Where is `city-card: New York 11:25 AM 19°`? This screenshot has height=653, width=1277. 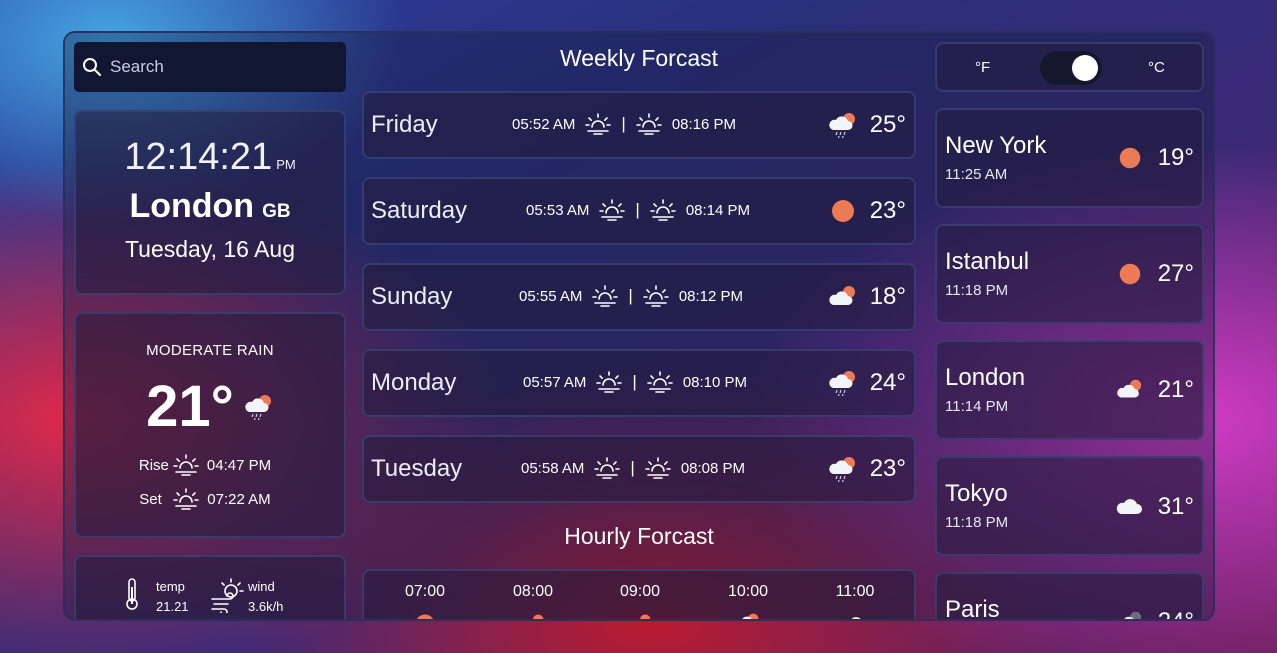
city-card: New York 11:25 AM 19° is located at coordinates (1069, 158).